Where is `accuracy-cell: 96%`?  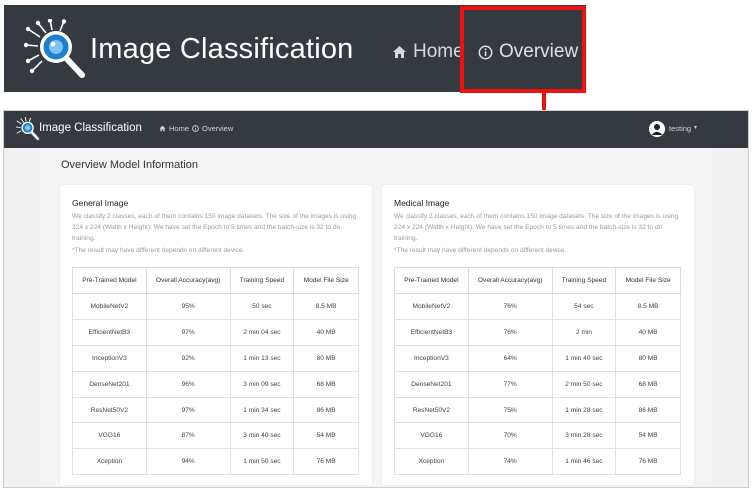
accuracy-cell: 96% is located at coordinates (188, 384).